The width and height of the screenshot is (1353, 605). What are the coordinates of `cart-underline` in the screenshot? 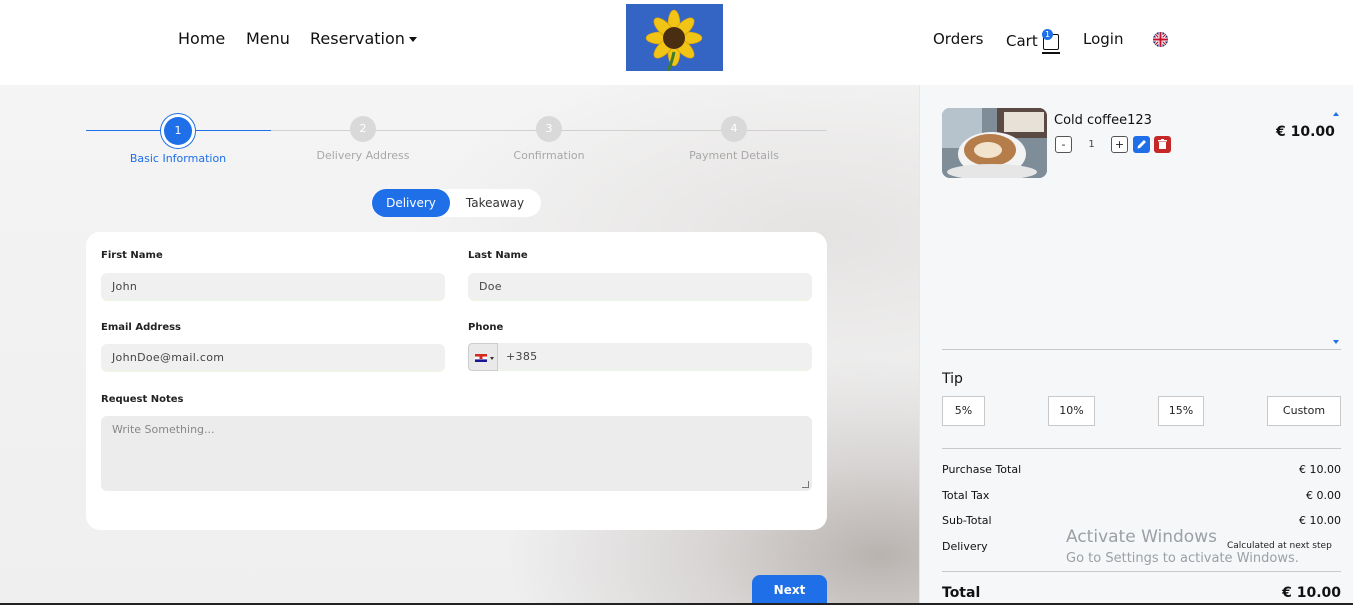 It's located at (1051, 53).